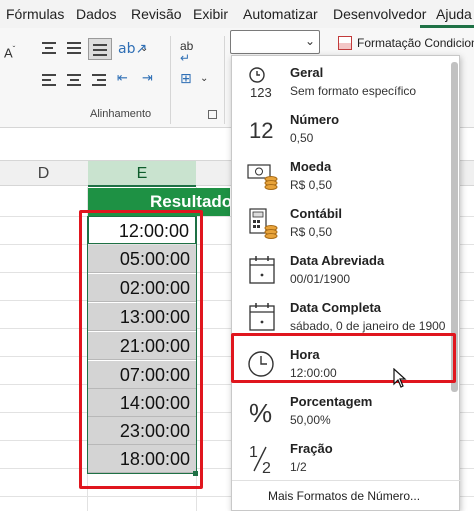  What do you see at coordinates (100, 49) in the screenshot?
I see `align-bottom-button` at bounding box center [100, 49].